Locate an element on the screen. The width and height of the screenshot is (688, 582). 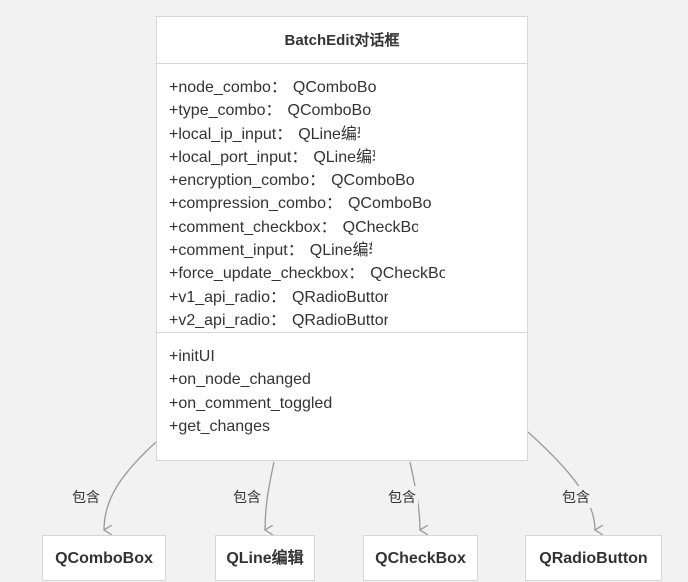
attribute-row: +comment_input：QLine编辑 is located at coordinates (270, 251).